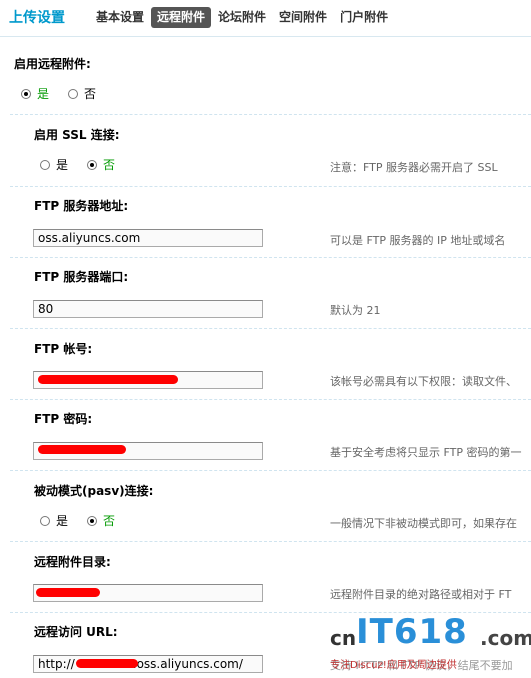 This screenshot has width=531, height=678. What do you see at coordinates (421, 594) in the screenshot?
I see `remote-dir-hint: 远程附件目录的绝对路径或相对于 FT` at bounding box center [421, 594].